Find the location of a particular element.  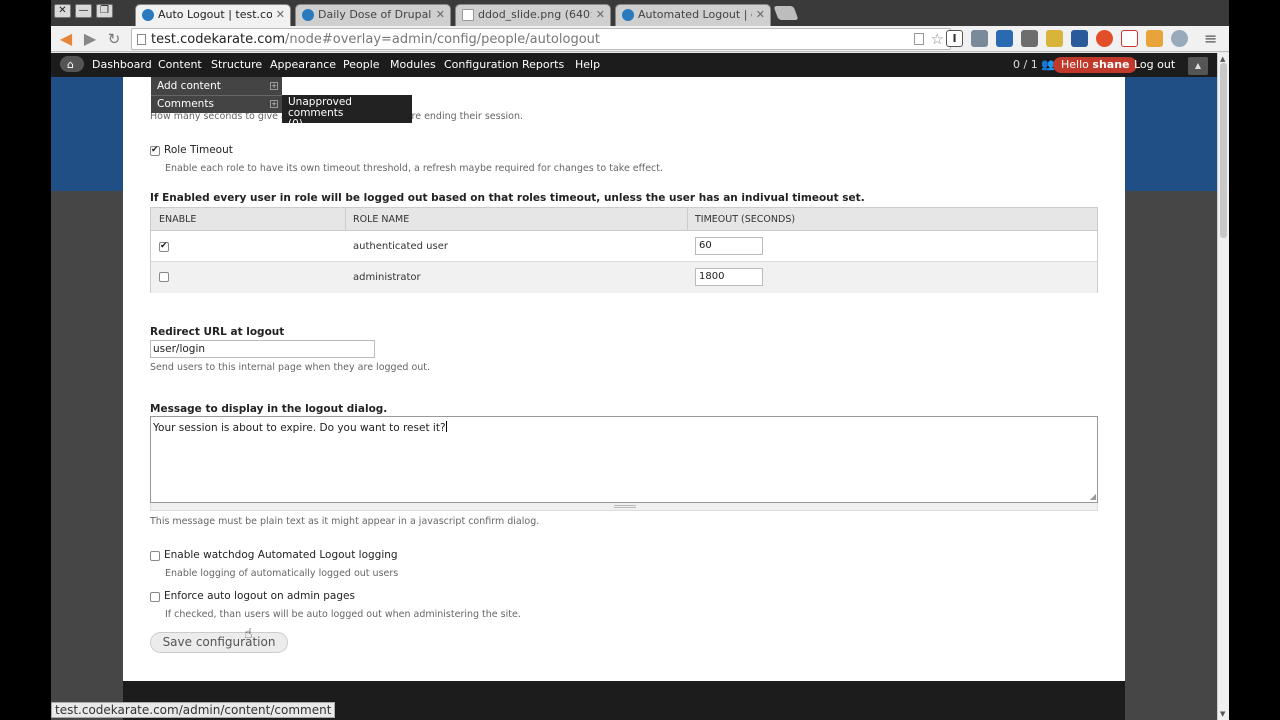

reader-extension-icon: I is located at coordinates (954, 38).